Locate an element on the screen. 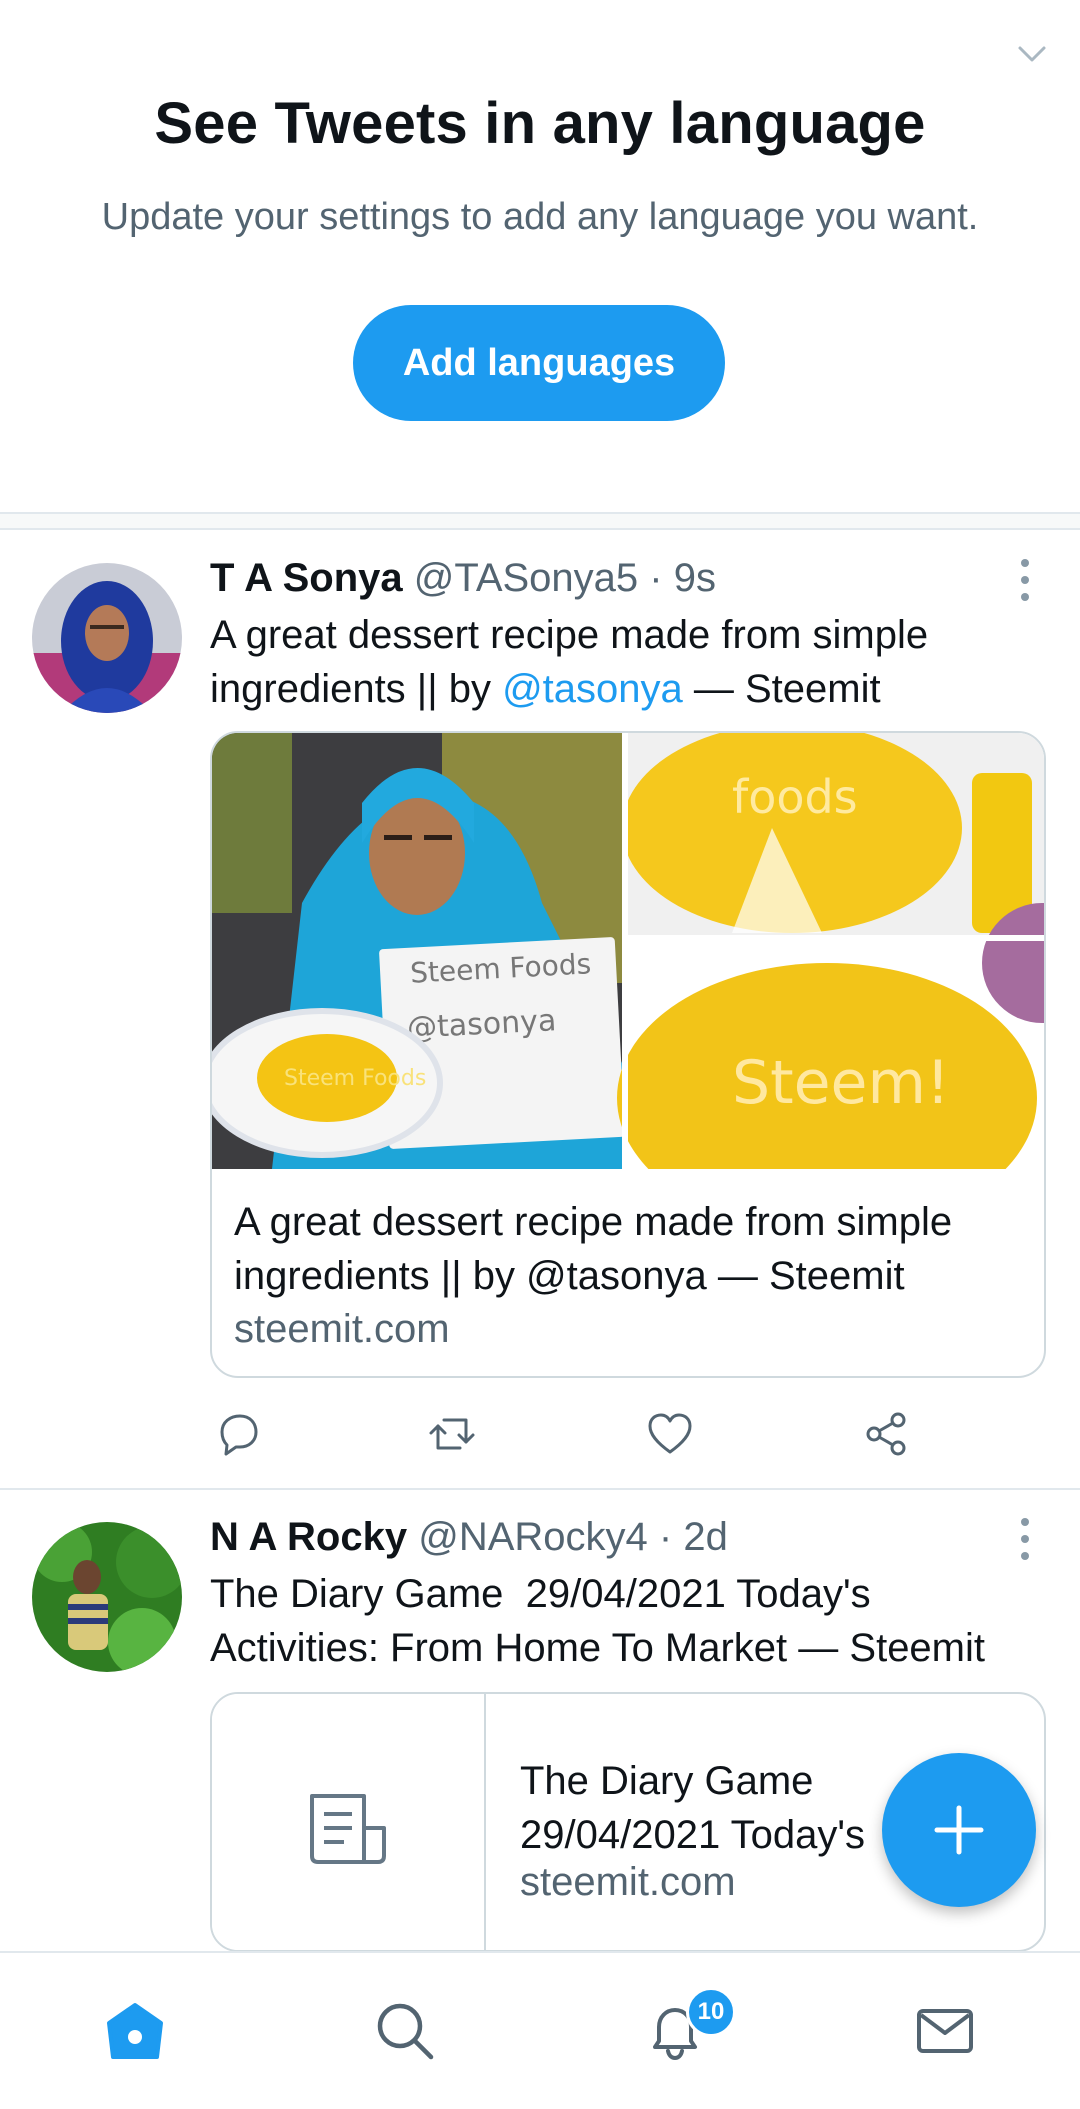 The width and height of the screenshot is (1080, 2109). search-icon is located at coordinates (405, 2031).